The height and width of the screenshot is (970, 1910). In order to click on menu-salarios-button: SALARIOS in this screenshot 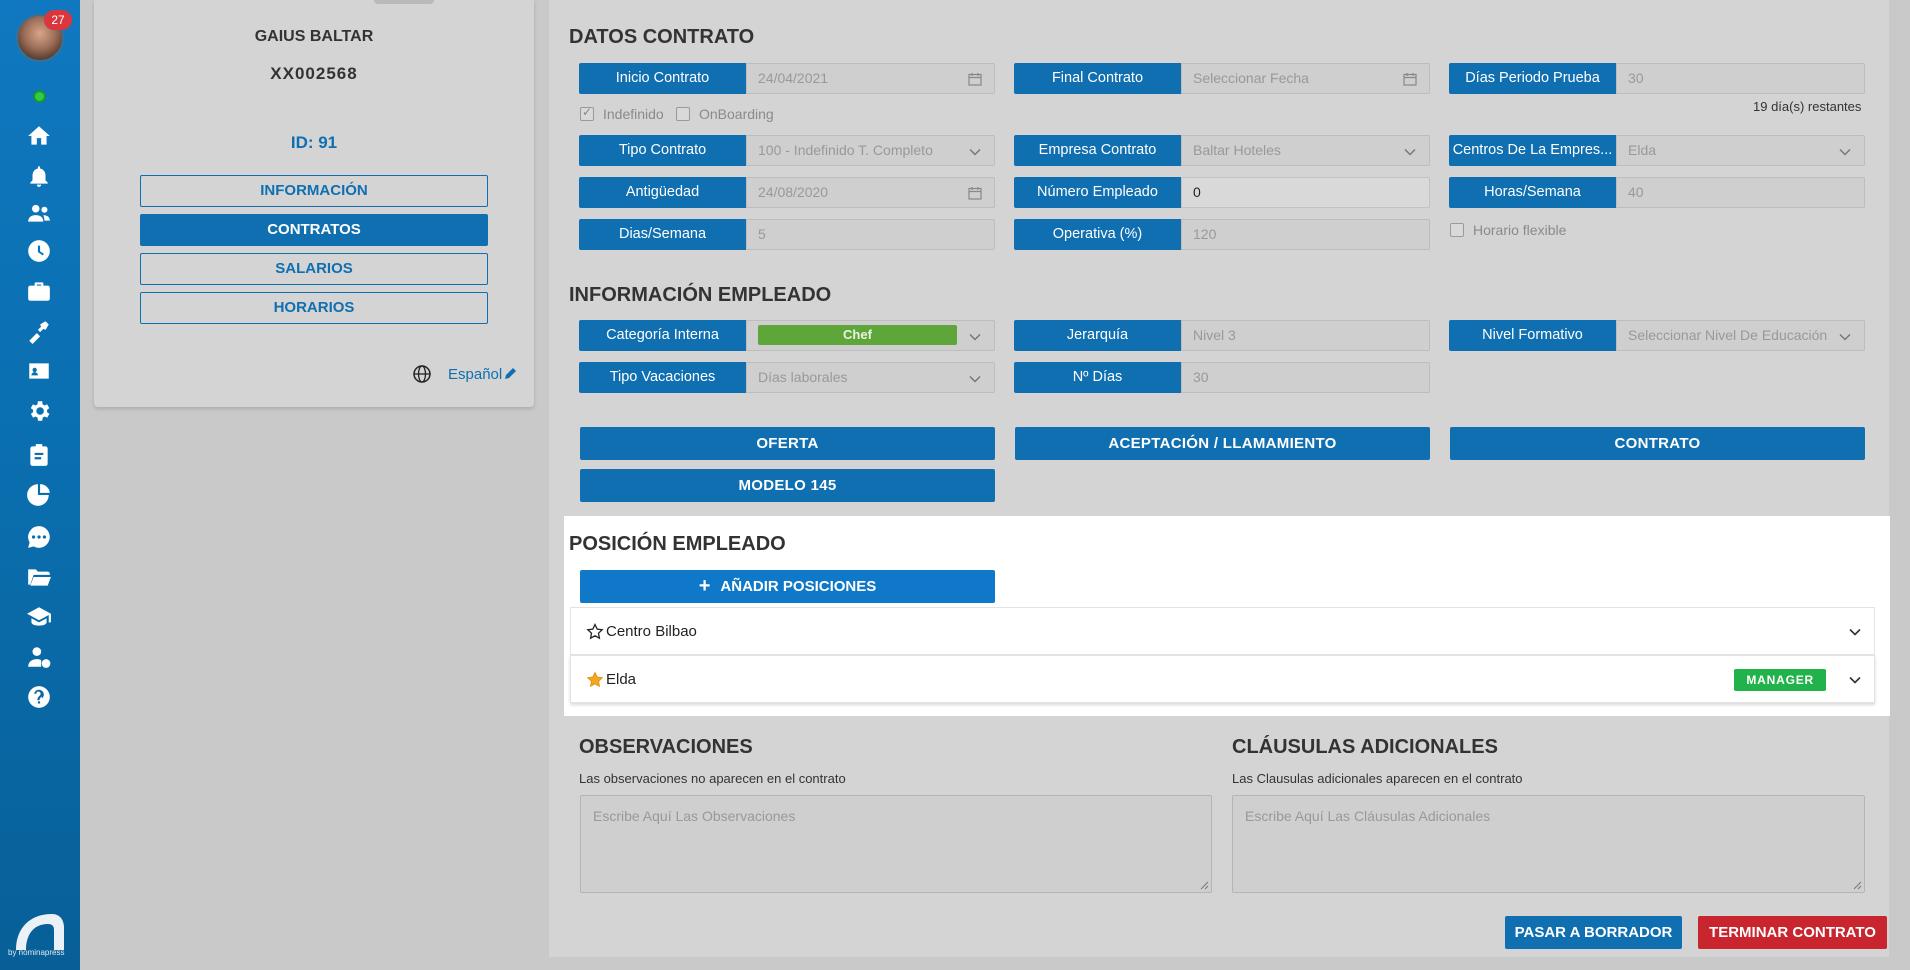, I will do `click(314, 269)`.